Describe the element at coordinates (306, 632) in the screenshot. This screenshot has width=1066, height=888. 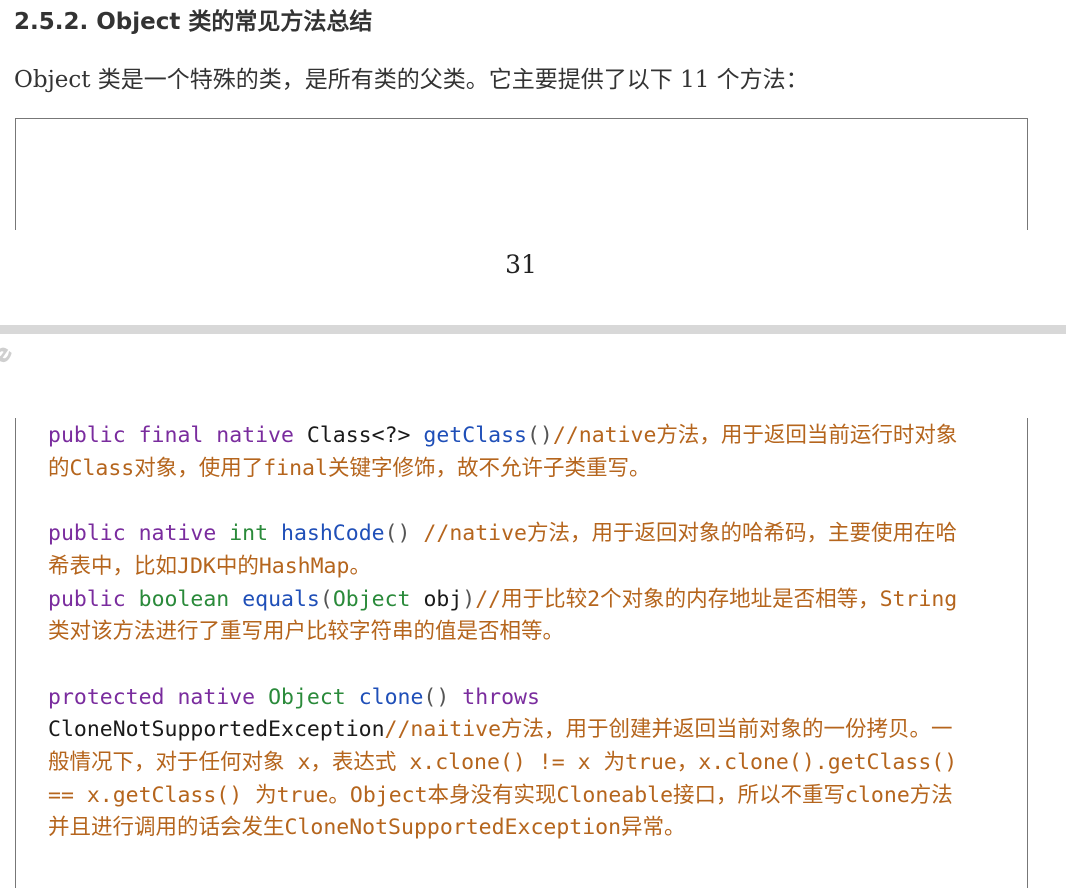
I see `code-comment-line: 类对该方法进行了重写用户比较字符串的值是否相等。` at that location.